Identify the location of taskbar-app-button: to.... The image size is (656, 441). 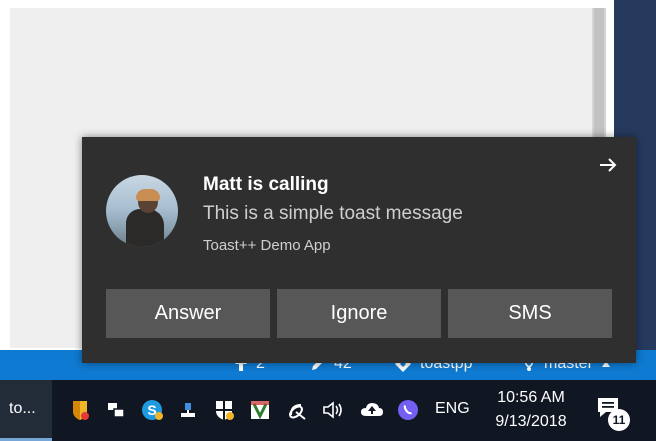
(26, 410).